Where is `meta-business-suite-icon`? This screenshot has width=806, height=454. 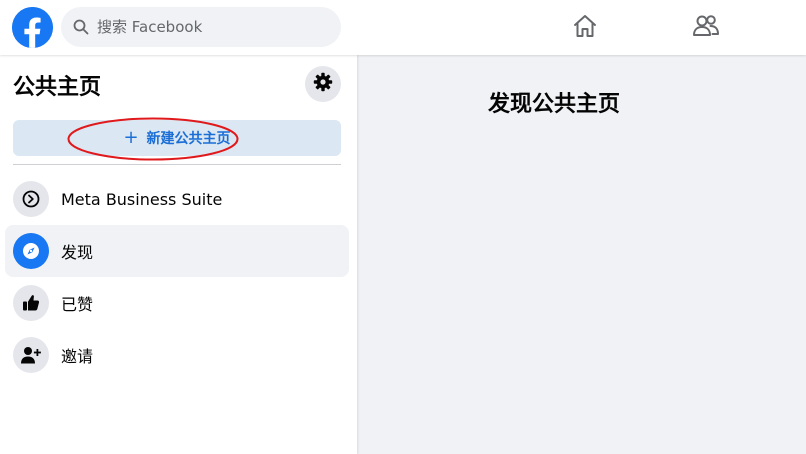
meta-business-suite-icon is located at coordinates (31, 199).